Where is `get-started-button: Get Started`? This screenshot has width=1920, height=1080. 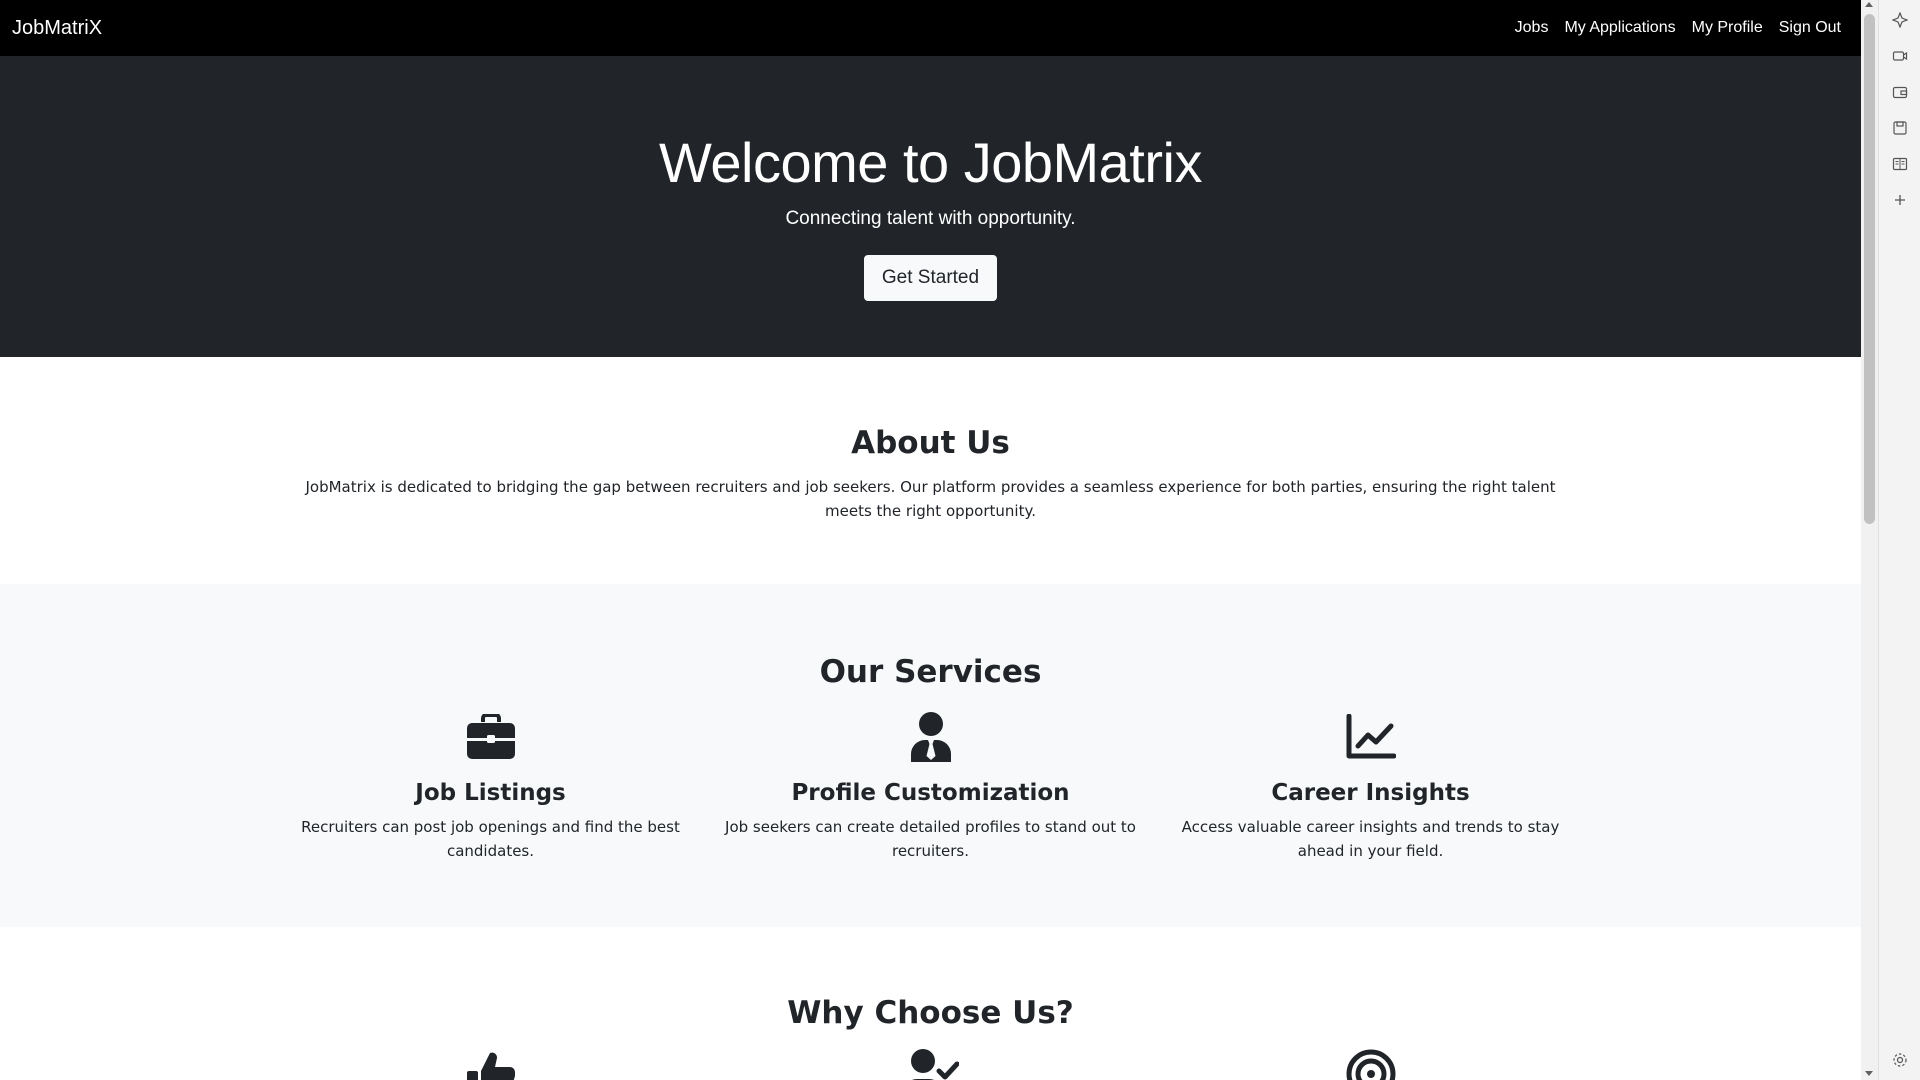
get-started-button: Get Started is located at coordinates (930, 278).